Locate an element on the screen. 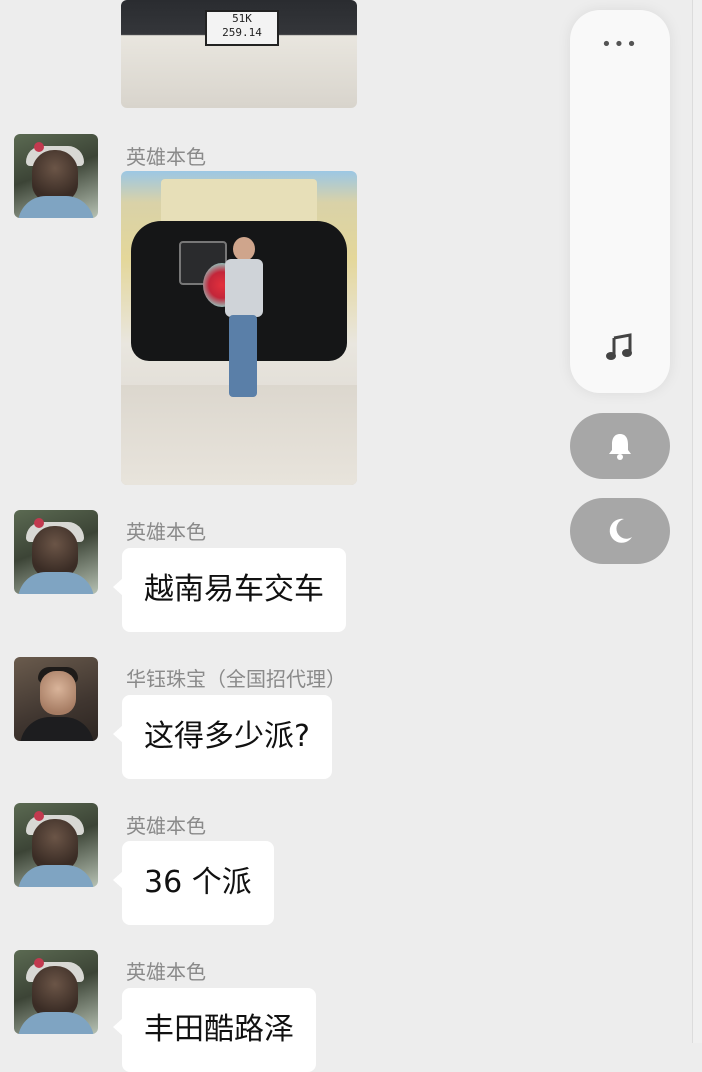 This screenshot has height=1072, width=702. bell-icon is located at coordinates (620, 447).